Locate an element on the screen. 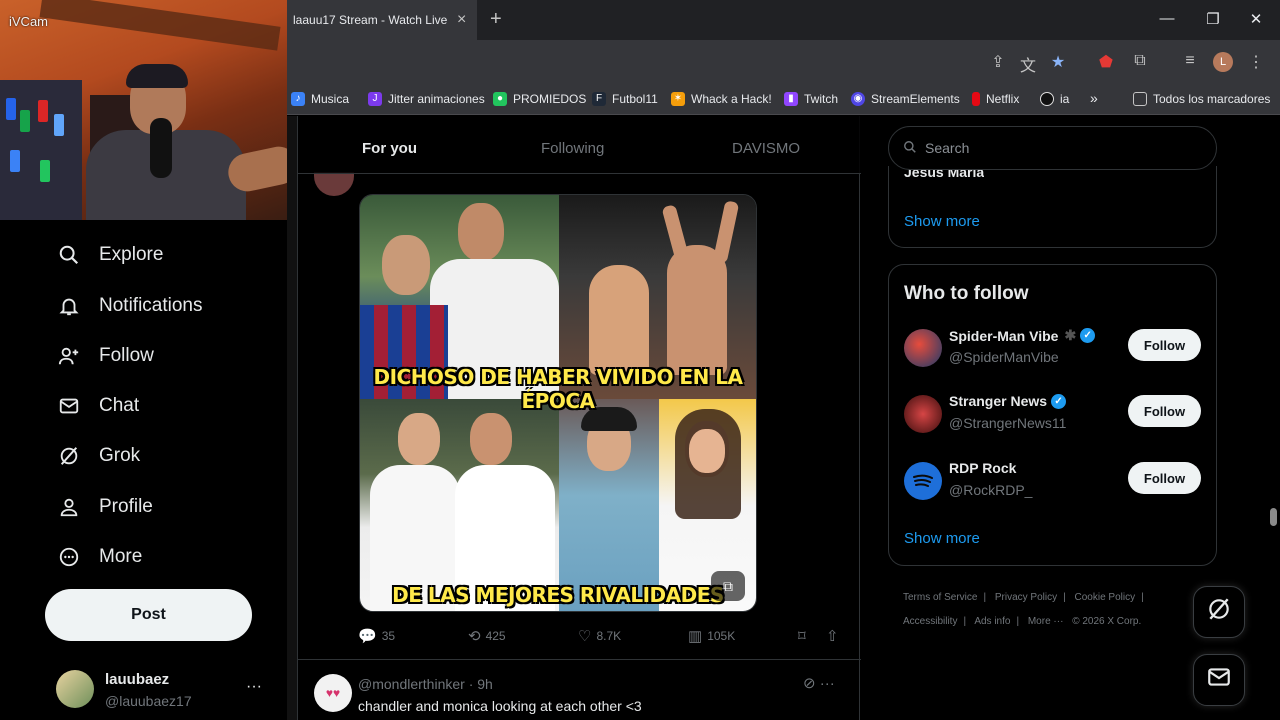 Image resolution: width=1280 pixels, height=720 pixels. footer-cookie: Cookie Policy is located at coordinates (1105, 597).